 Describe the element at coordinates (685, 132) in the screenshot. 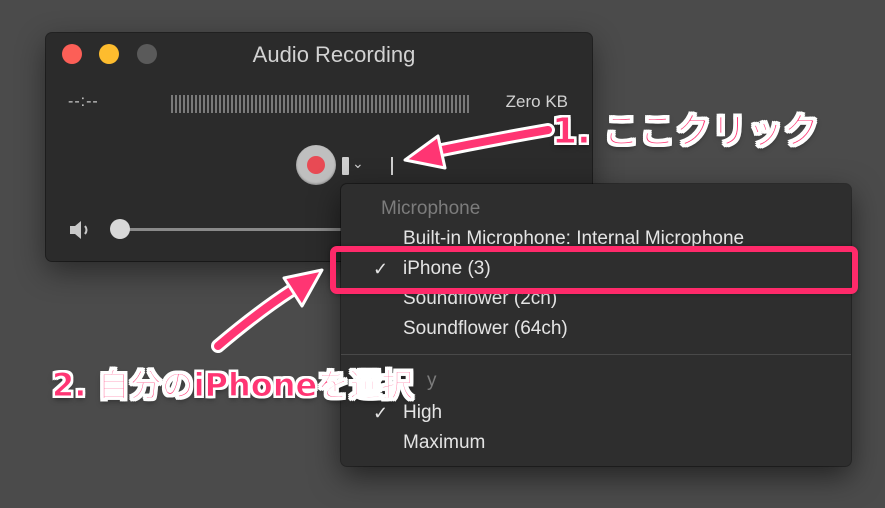

I see `annotation-step1: 1. ここクリック` at that location.